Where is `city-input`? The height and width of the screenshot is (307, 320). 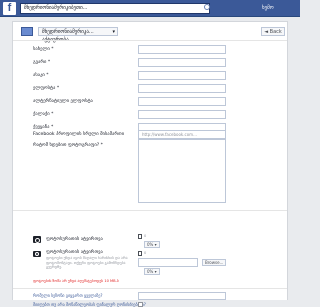 city-input is located at coordinates (182, 114).